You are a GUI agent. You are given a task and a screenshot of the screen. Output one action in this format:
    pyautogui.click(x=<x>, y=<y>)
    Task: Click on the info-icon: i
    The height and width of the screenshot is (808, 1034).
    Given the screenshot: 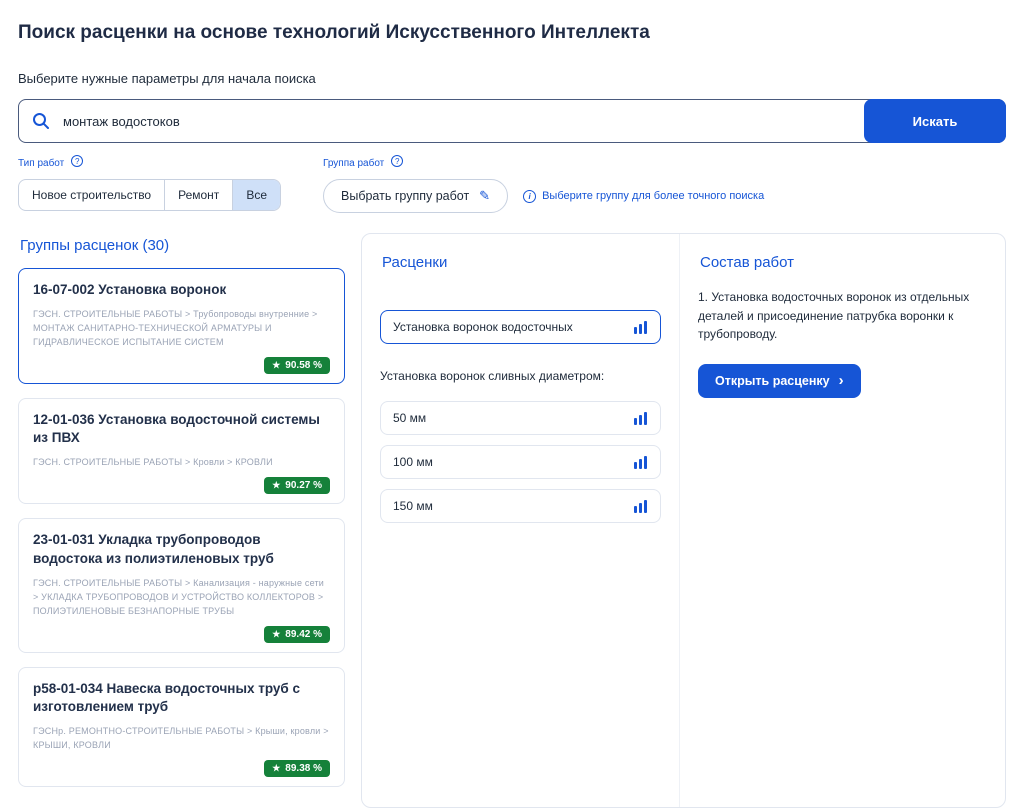 What is the action you would take?
    pyautogui.click(x=530, y=196)
    